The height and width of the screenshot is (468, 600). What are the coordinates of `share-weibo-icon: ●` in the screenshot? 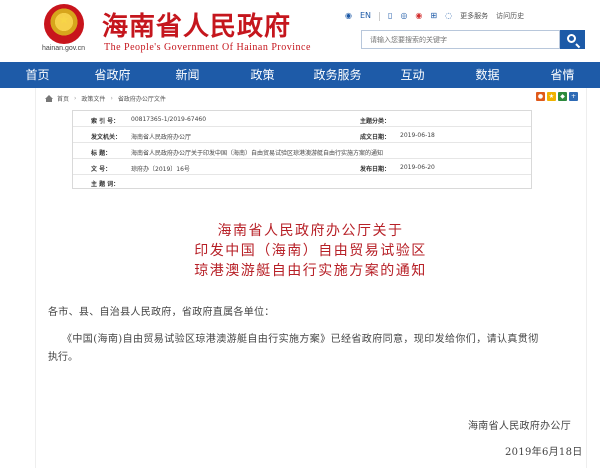 It's located at (540, 96).